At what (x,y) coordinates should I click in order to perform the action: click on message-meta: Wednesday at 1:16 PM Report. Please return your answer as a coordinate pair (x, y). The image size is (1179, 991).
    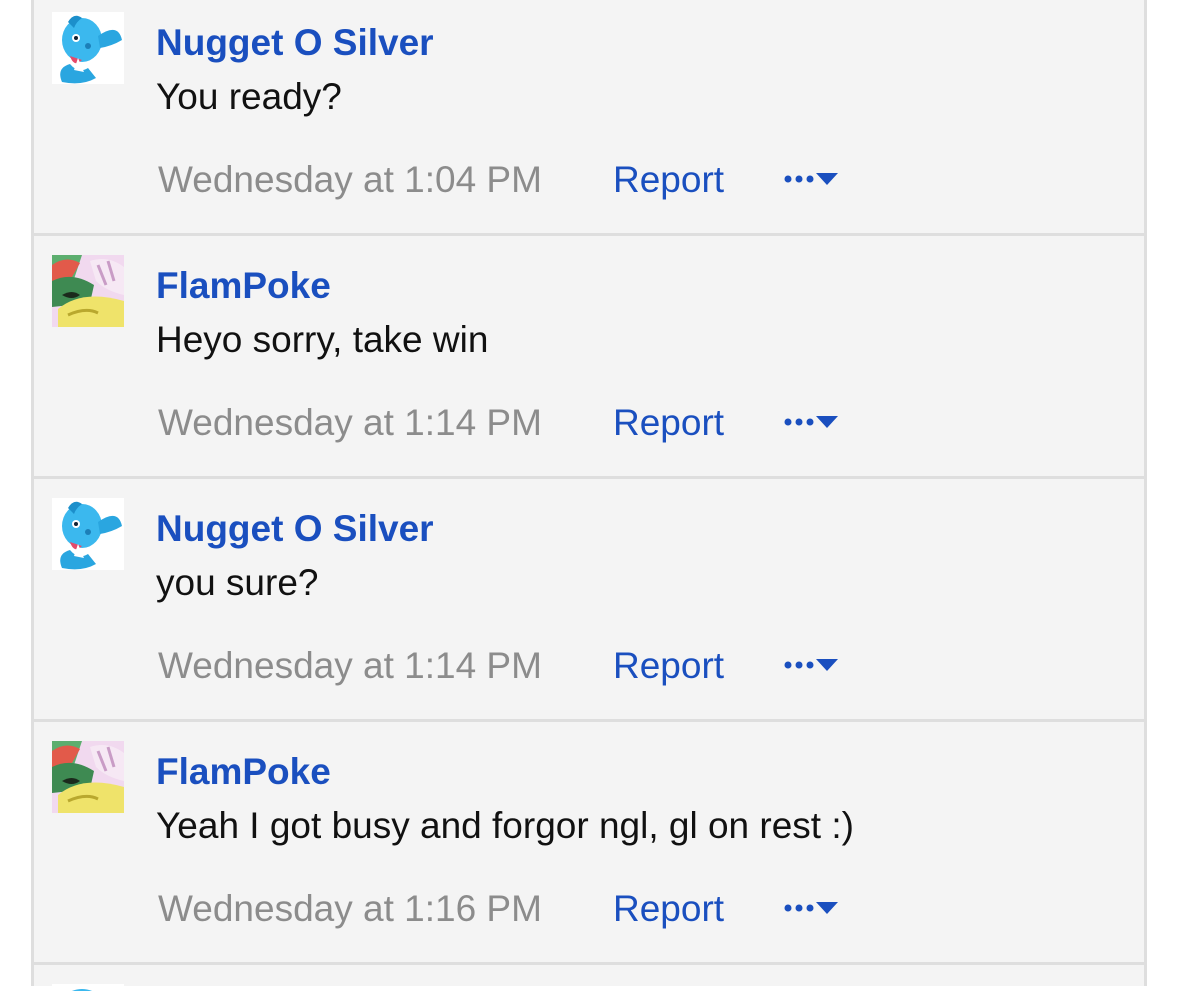
    Looking at the image, I should click on (498, 908).